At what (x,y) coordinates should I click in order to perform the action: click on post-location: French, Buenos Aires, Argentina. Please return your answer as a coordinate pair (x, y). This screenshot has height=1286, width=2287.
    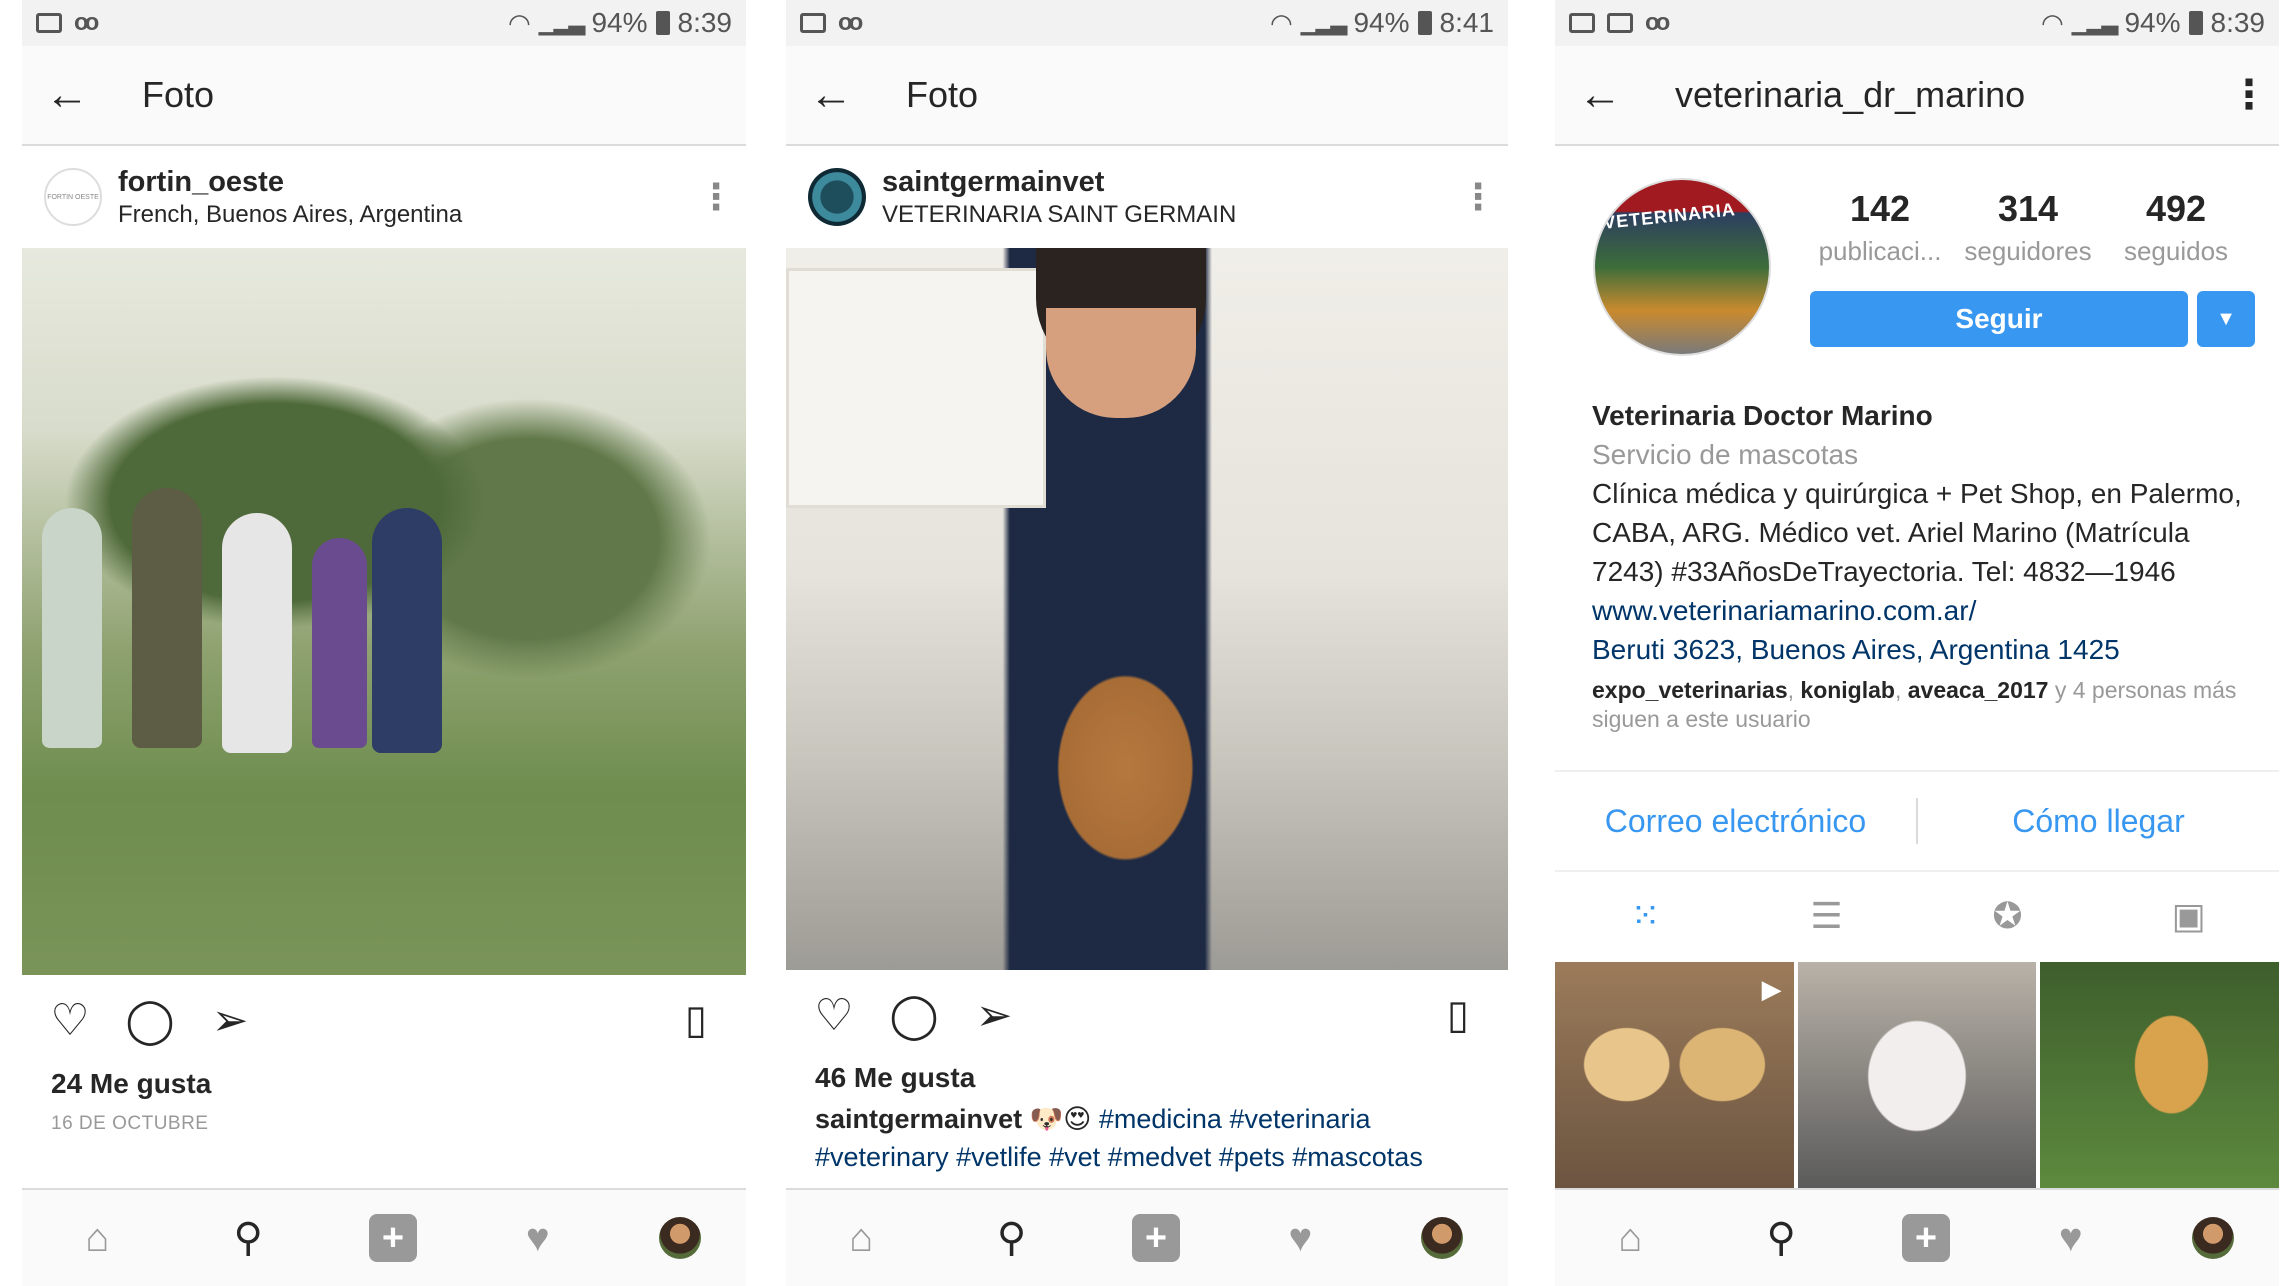
    Looking at the image, I should click on (290, 215).